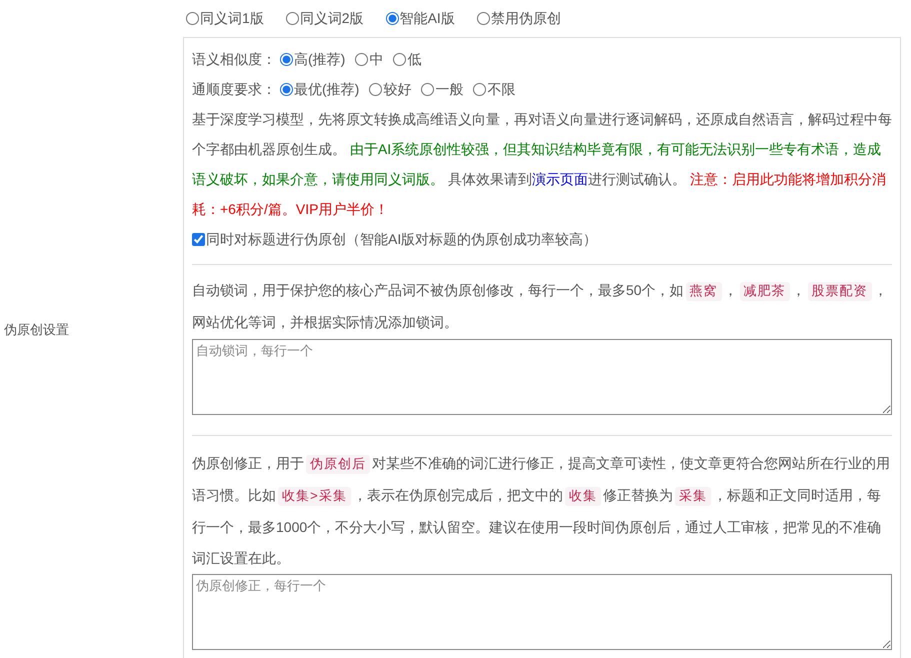 The width and height of the screenshot is (911, 658). Describe the element at coordinates (198, 239) in the screenshot. I see `checkbox` at that location.